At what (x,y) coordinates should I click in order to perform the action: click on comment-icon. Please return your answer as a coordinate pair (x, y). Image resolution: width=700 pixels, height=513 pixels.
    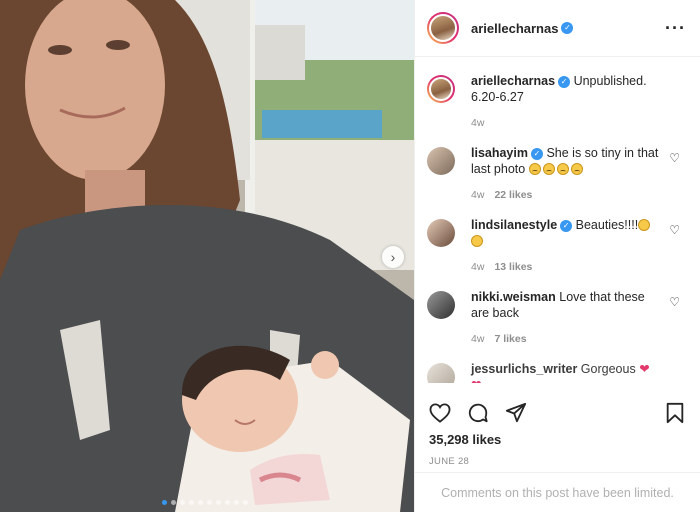
    Looking at the image, I should click on (478, 413).